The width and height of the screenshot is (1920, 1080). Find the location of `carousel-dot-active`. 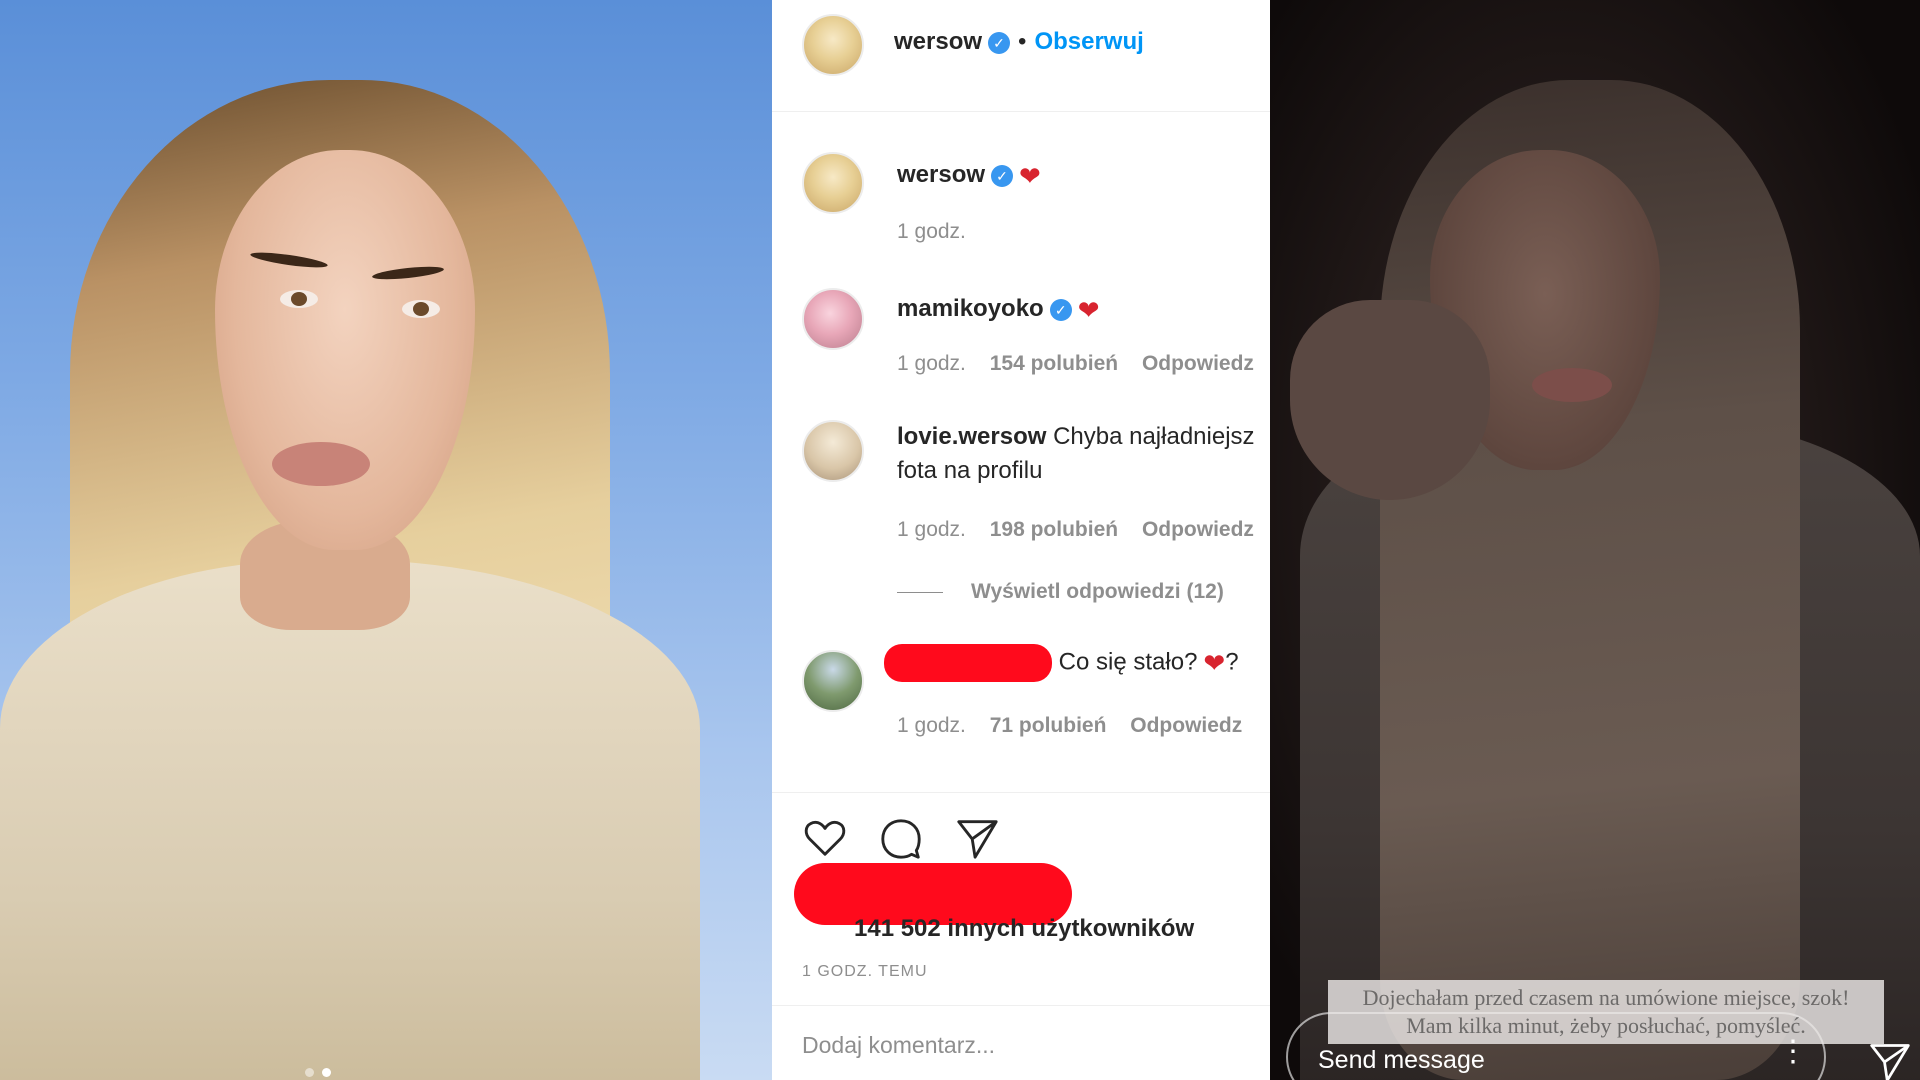

carousel-dot-active is located at coordinates (326, 1072).